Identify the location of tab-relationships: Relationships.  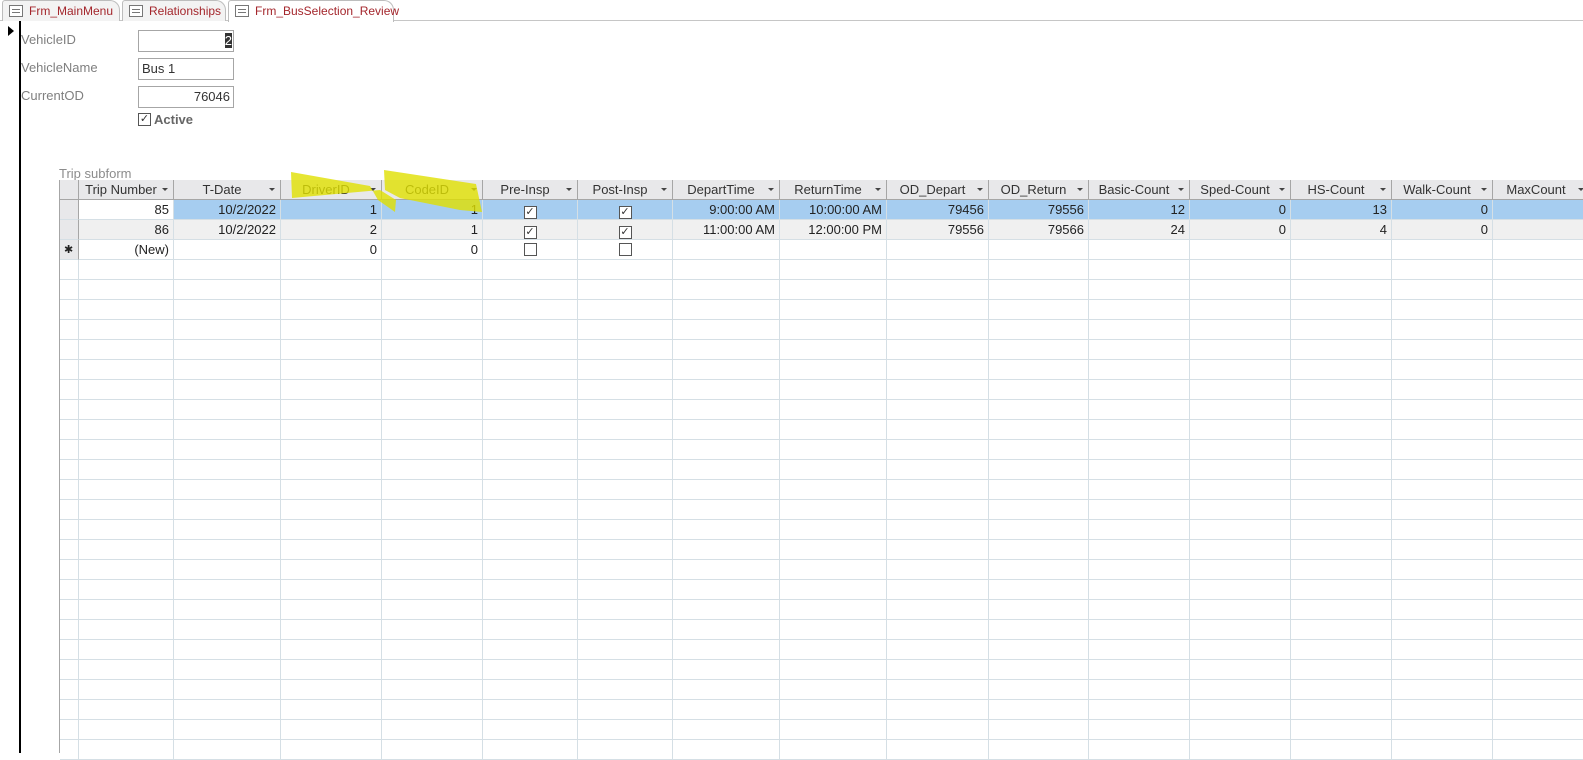
(174, 10).